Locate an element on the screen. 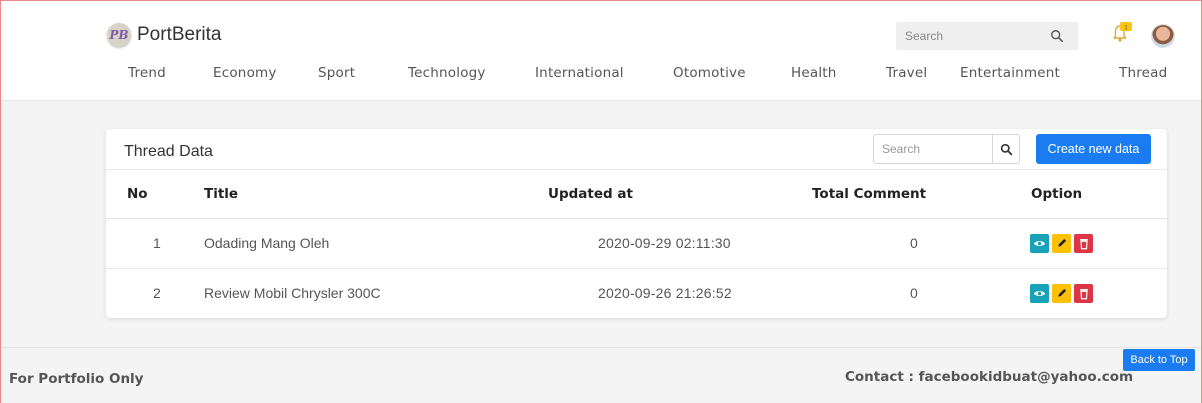  row-updated-at: 2020-09-26 21:26:52 is located at coordinates (665, 293).